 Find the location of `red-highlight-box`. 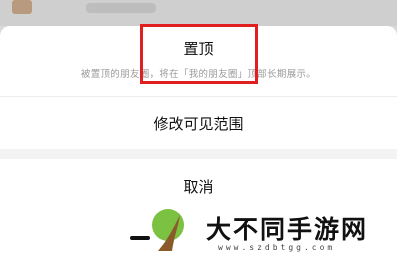

red-highlight-box is located at coordinates (199, 54).